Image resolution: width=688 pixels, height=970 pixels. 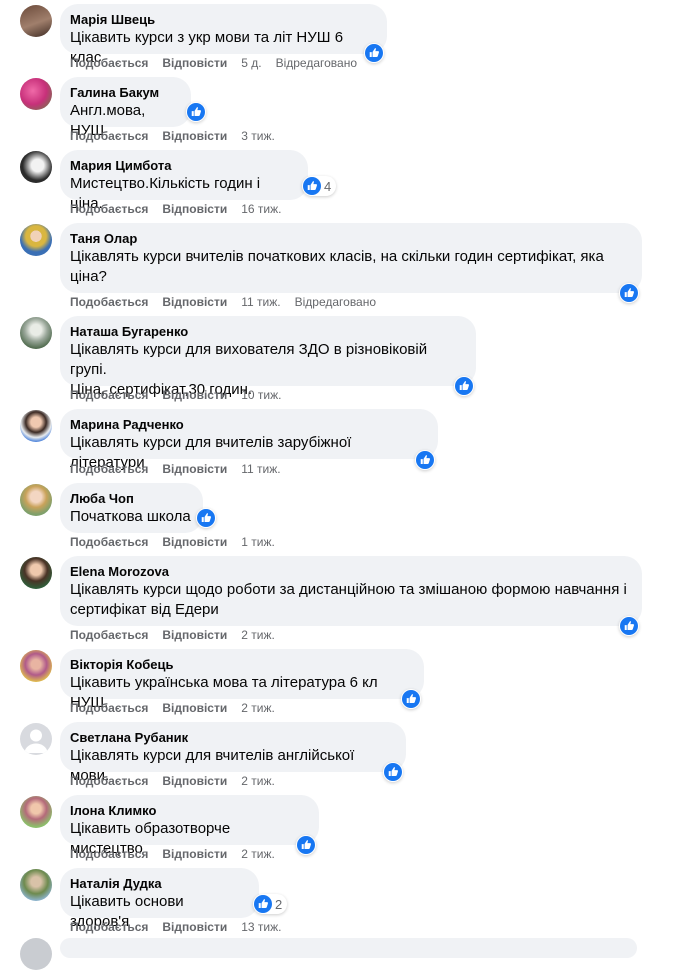 What do you see at coordinates (251, 63) in the screenshot?
I see `timestamp: 5 д.` at bounding box center [251, 63].